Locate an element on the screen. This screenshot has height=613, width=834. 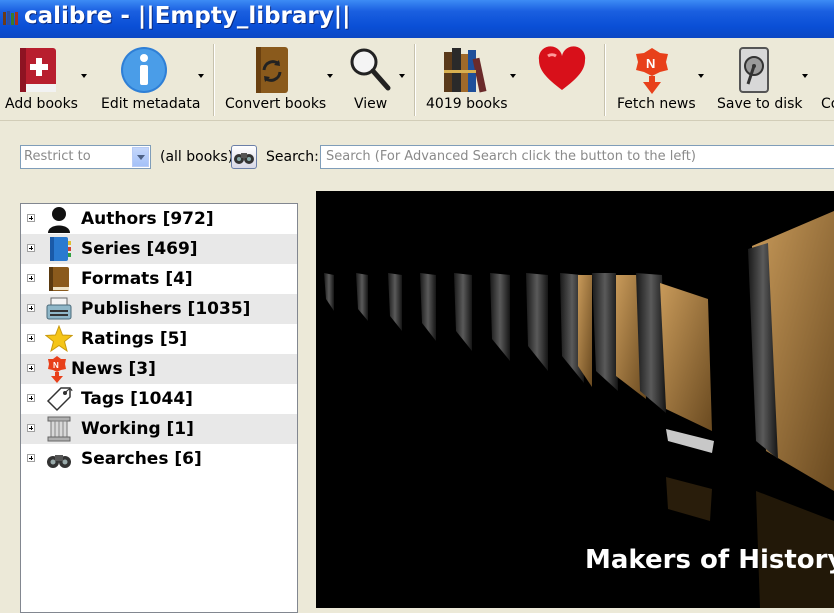
book-icon is located at coordinates (59, 279).